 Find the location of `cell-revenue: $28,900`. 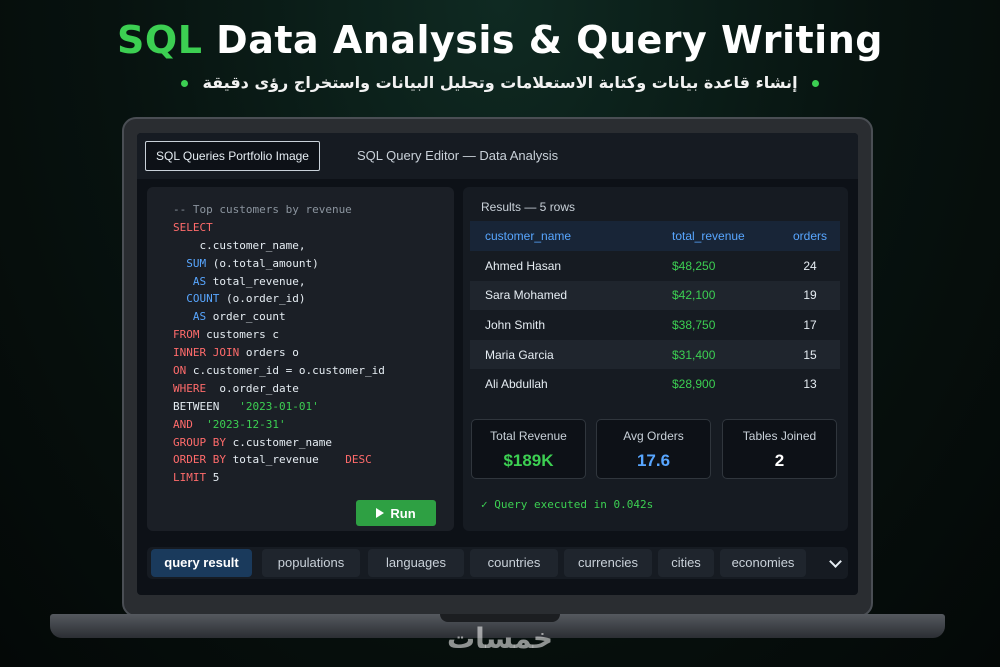

cell-revenue: $28,900 is located at coordinates (694, 384).